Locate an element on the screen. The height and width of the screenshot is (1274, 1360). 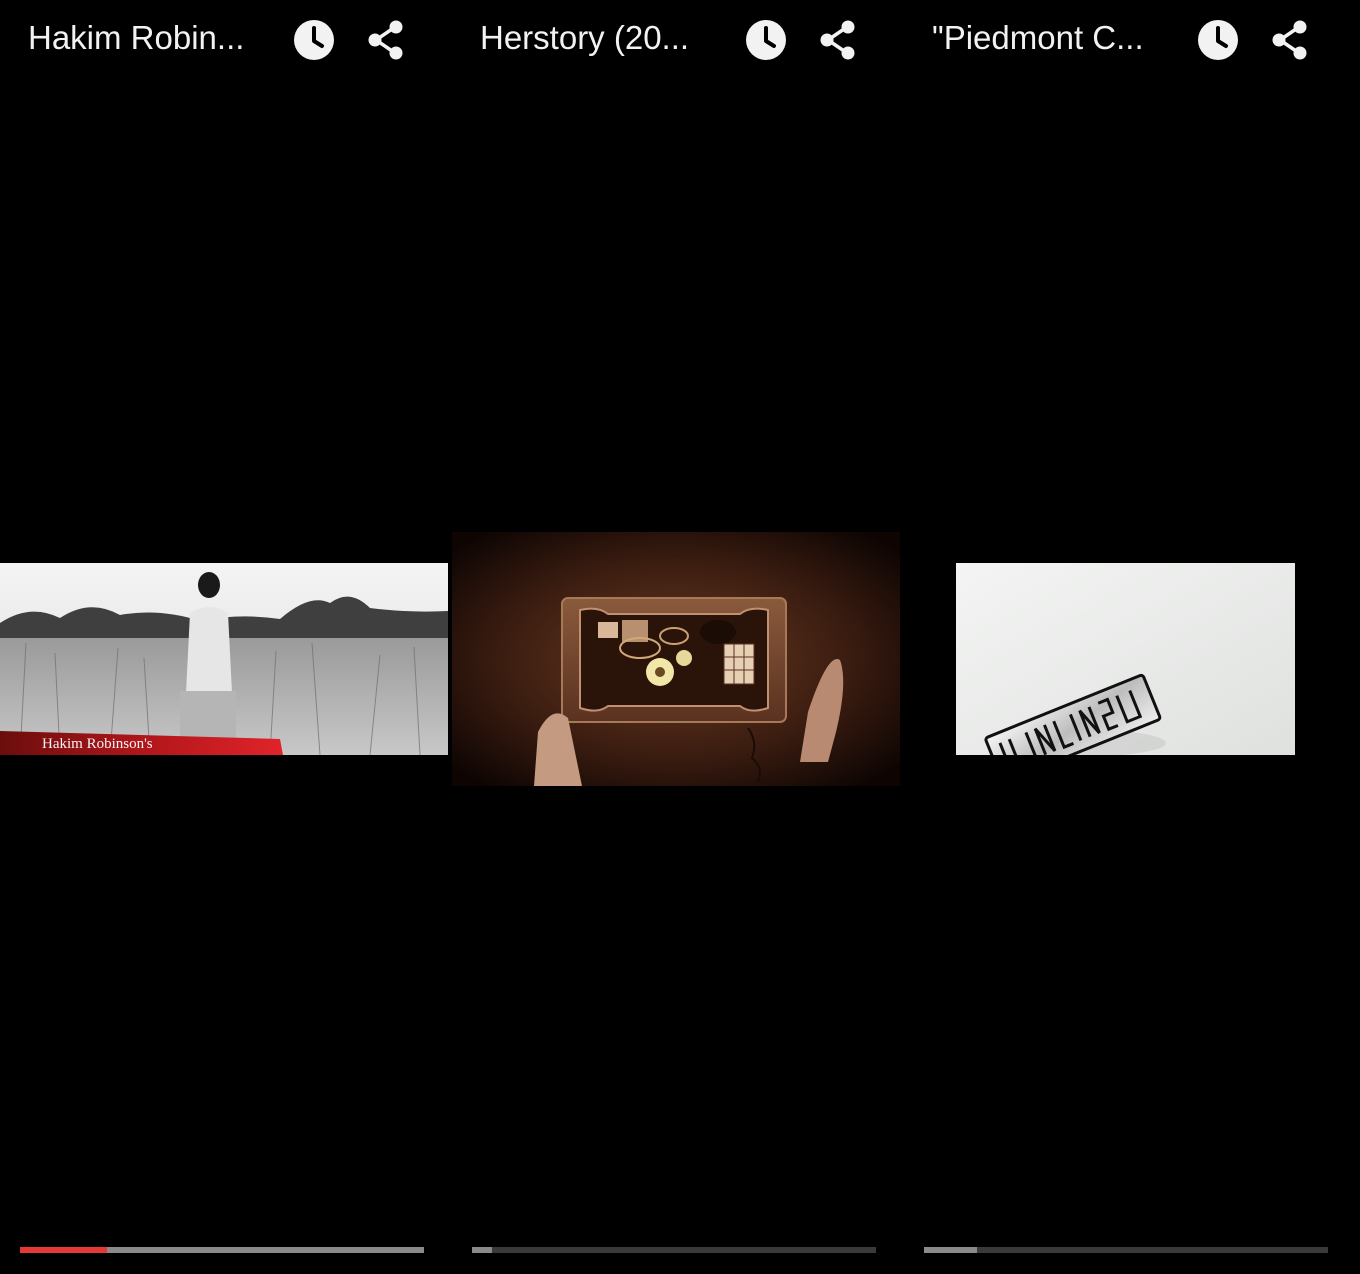
jewelry-box-image is located at coordinates (676, 659).